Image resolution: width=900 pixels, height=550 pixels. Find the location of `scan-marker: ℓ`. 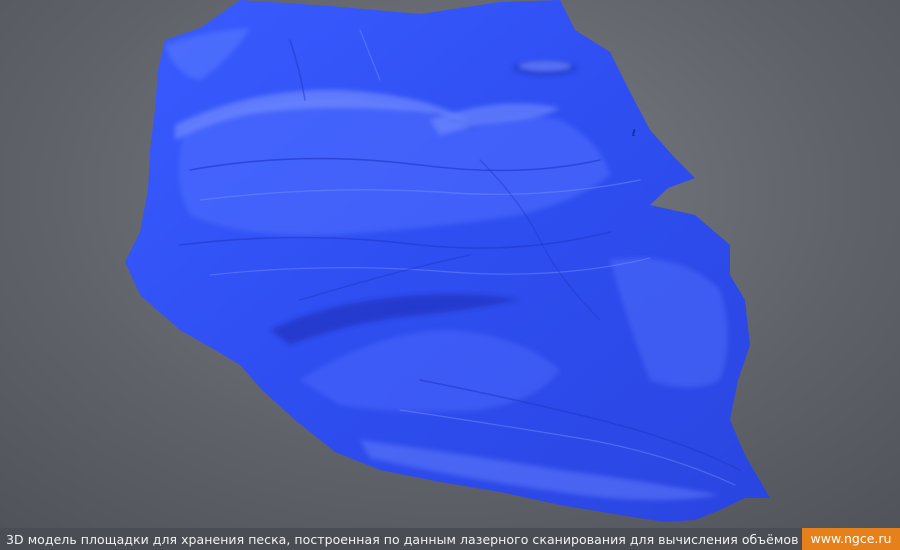

scan-marker: ℓ is located at coordinates (633, 134).